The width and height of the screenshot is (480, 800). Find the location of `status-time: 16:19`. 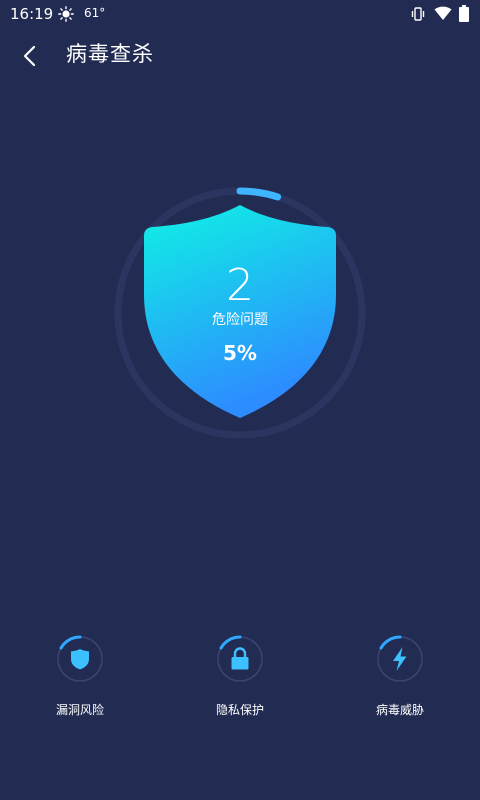

status-time: 16:19 is located at coordinates (32, 14).